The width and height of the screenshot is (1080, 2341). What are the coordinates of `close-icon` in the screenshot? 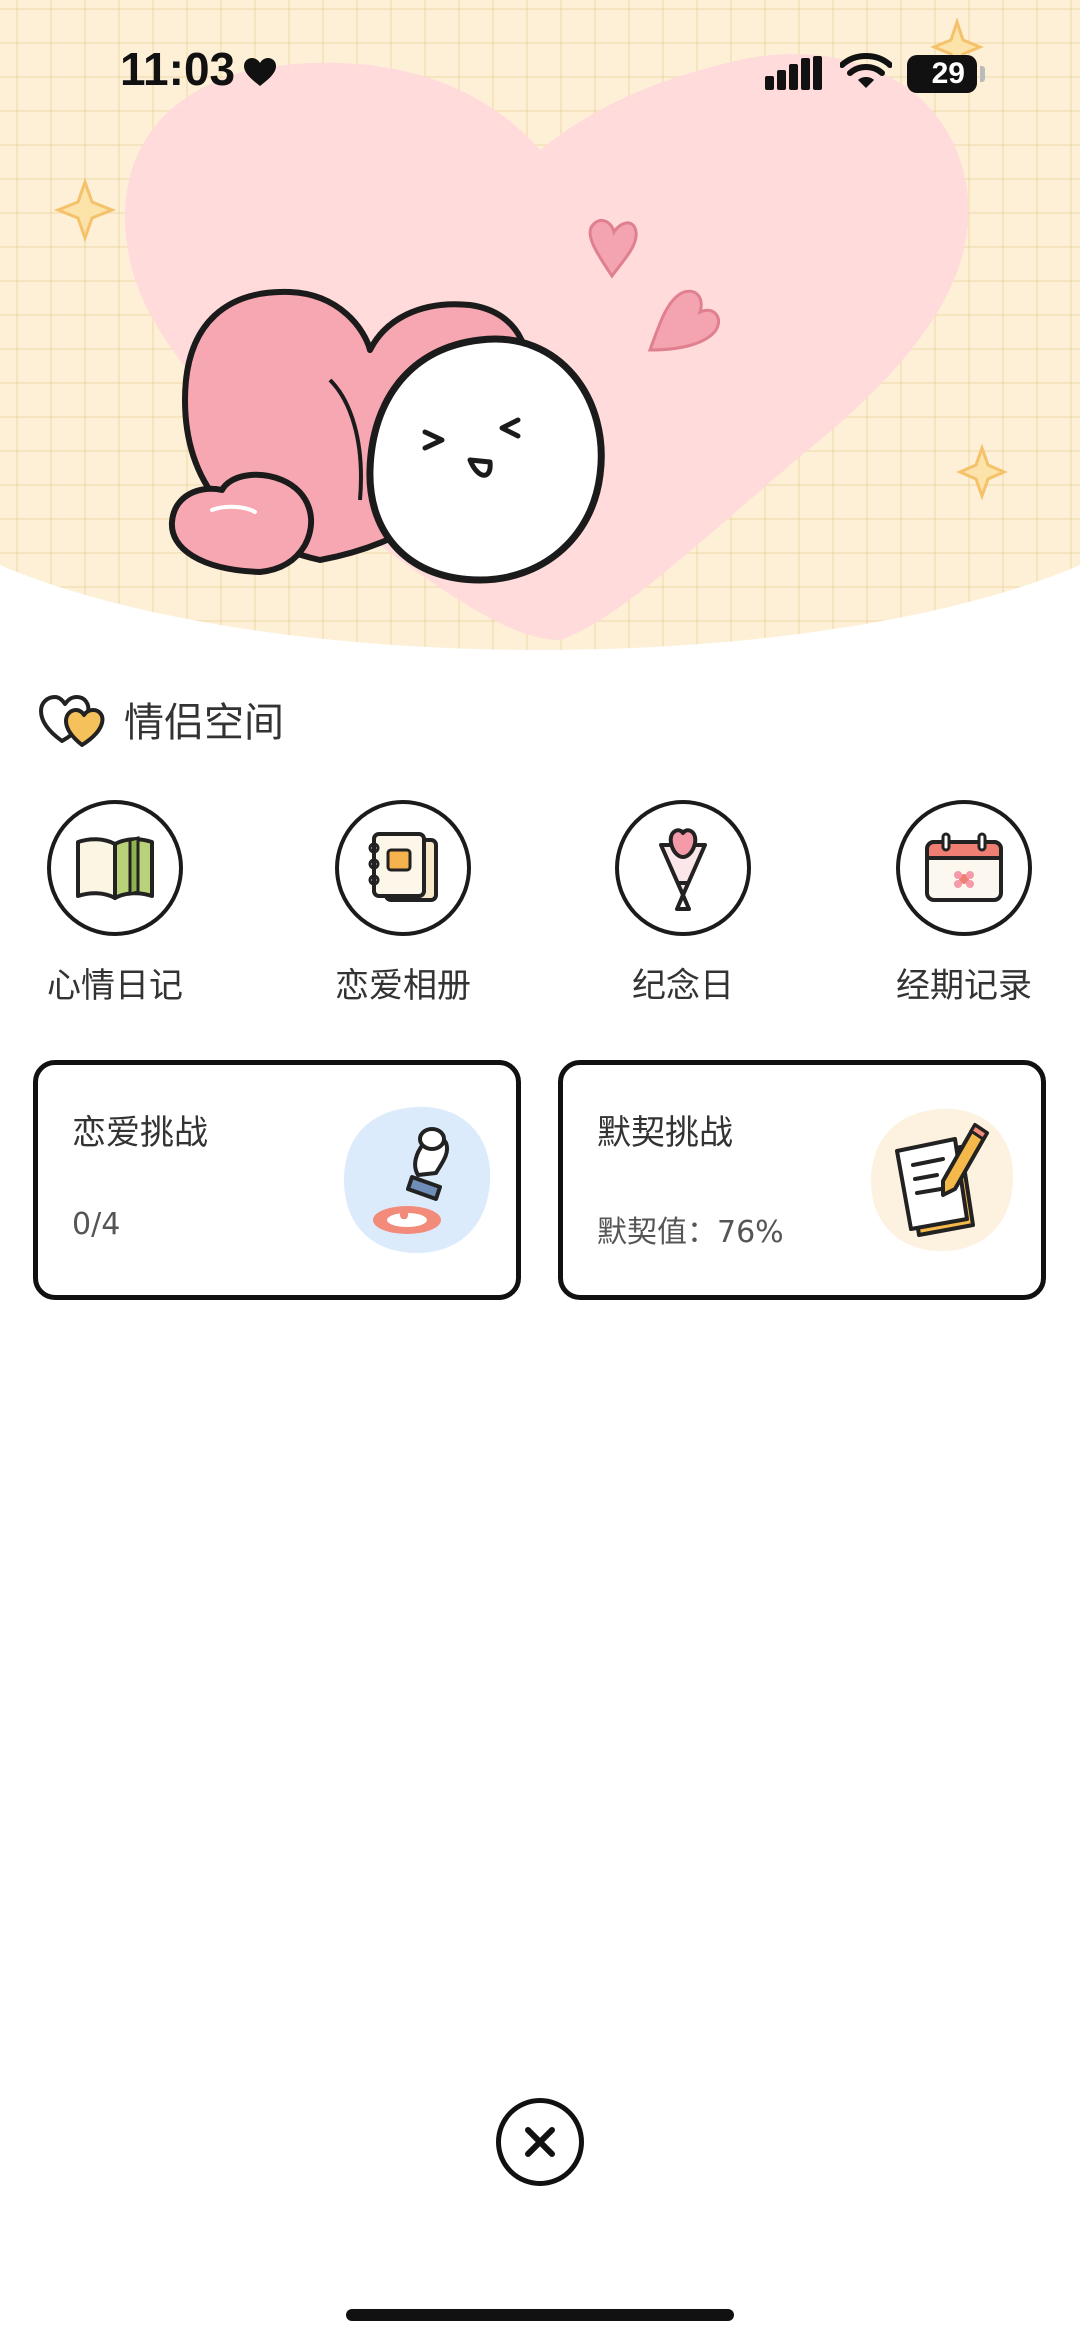 It's located at (540, 2142).